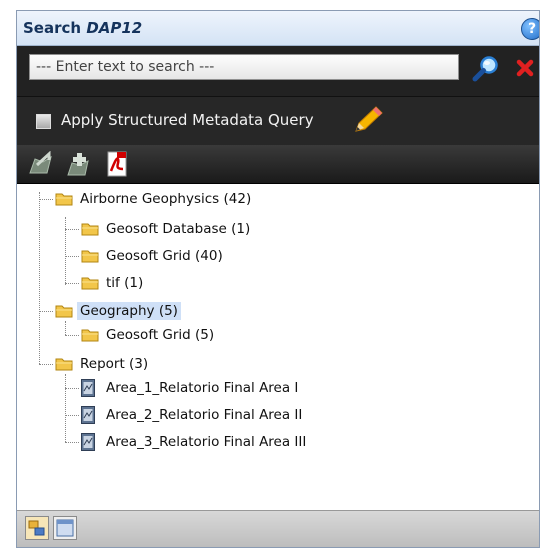 The image size is (544, 553). What do you see at coordinates (166, 199) in the screenshot?
I see `tree-node-label: Airborne Geophysics (42)` at bounding box center [166, 199].